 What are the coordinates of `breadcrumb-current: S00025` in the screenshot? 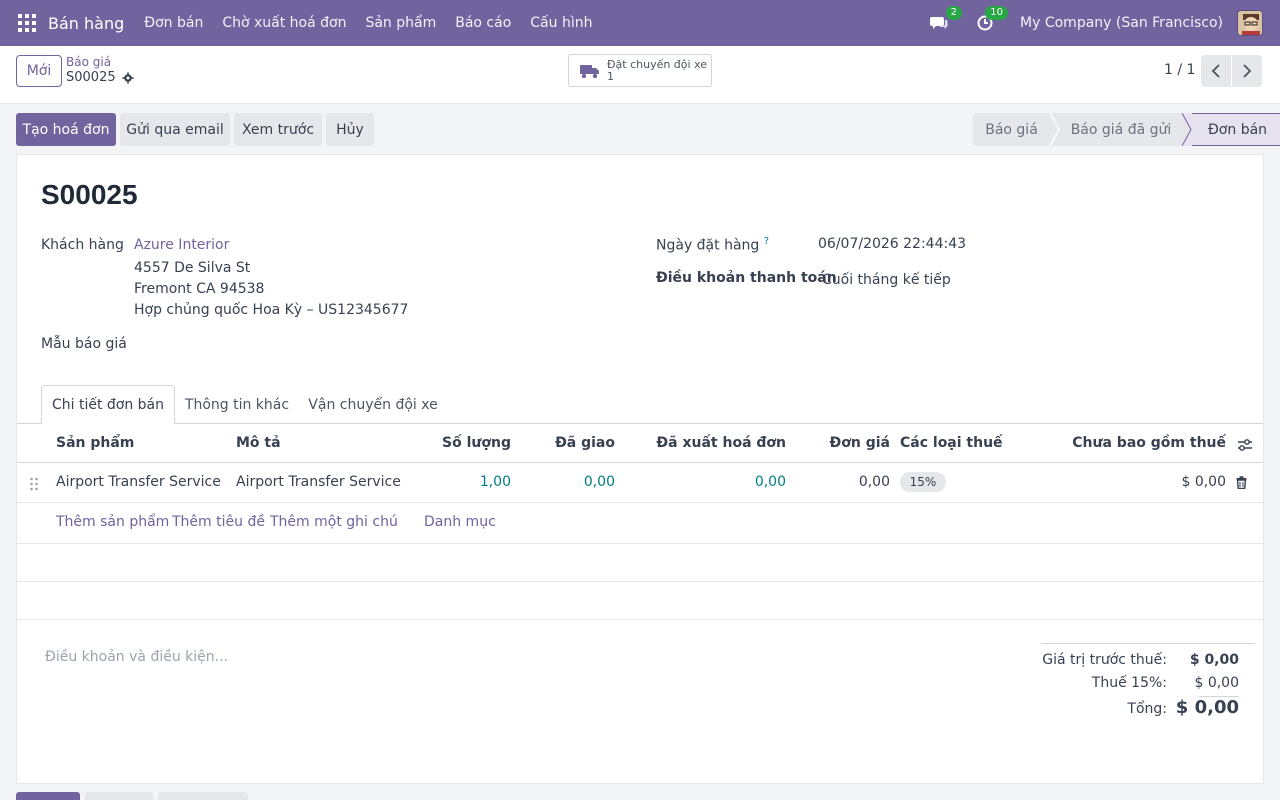 It's located at (100, 77).